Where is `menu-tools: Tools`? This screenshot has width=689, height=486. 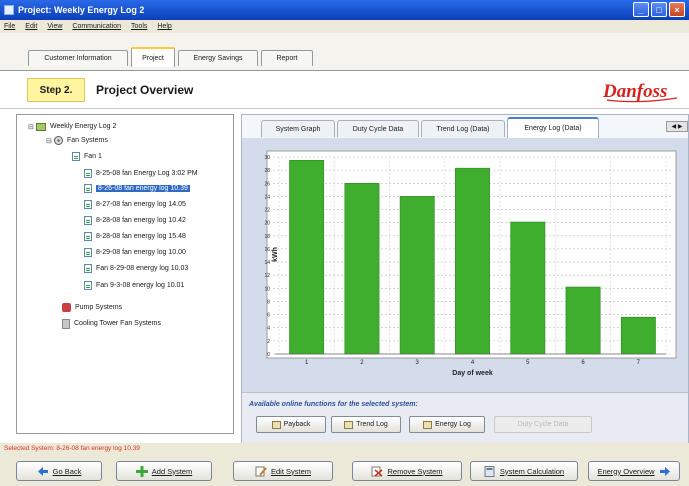 menu-tools: Tools is located at coordinates (139, 26).